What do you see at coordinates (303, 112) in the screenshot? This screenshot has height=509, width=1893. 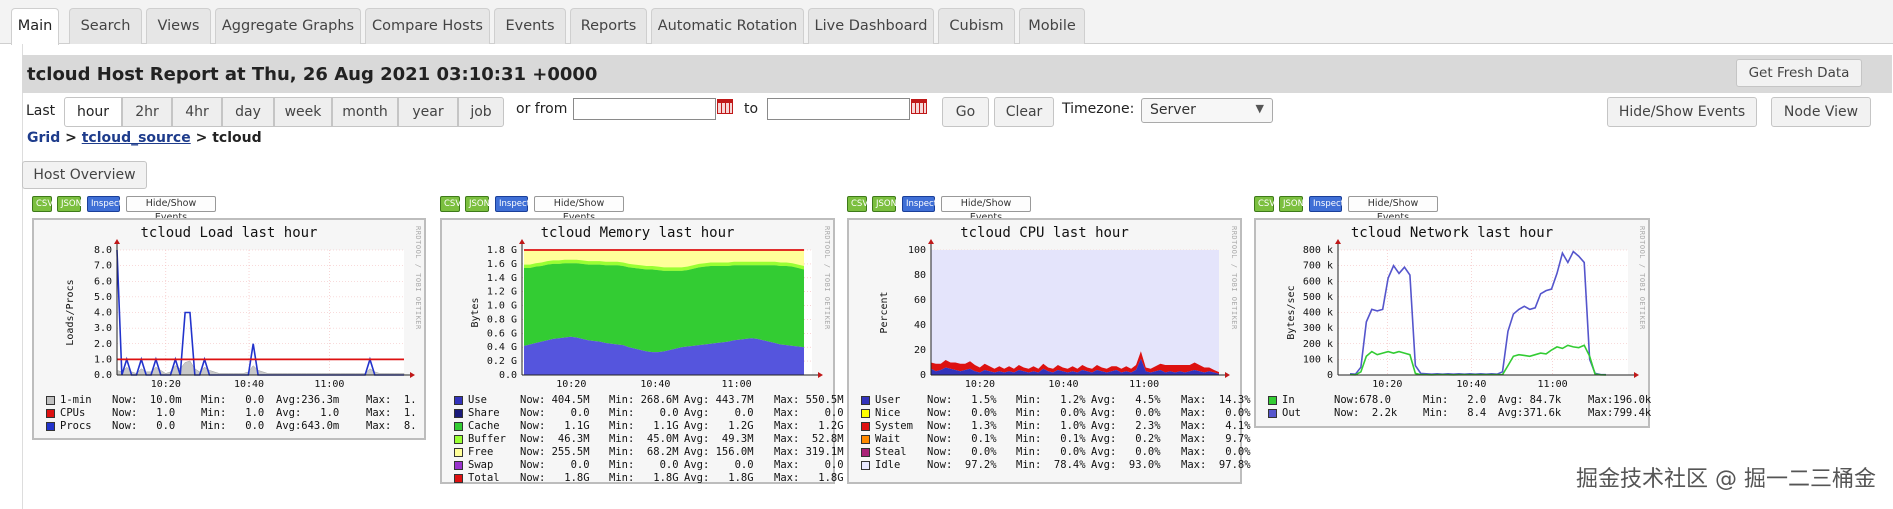 I see `range-week-button: week` at bounding box center [303, 112].